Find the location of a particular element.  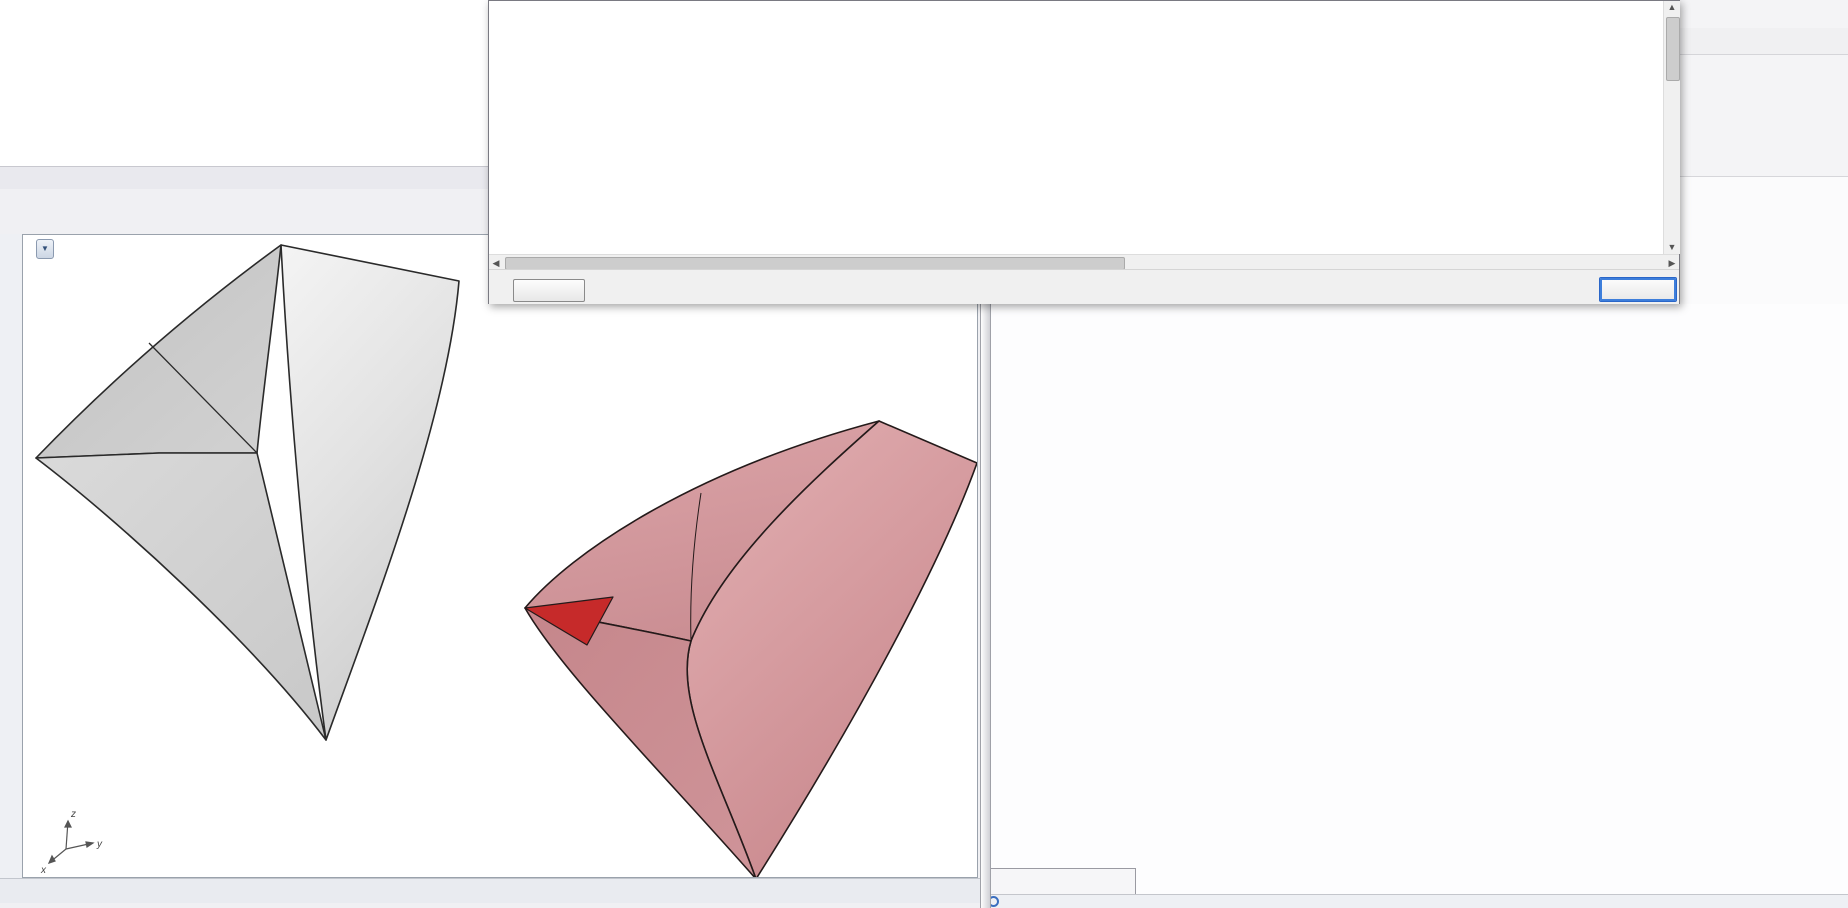

cache-button is located at coordinates (549, 290).